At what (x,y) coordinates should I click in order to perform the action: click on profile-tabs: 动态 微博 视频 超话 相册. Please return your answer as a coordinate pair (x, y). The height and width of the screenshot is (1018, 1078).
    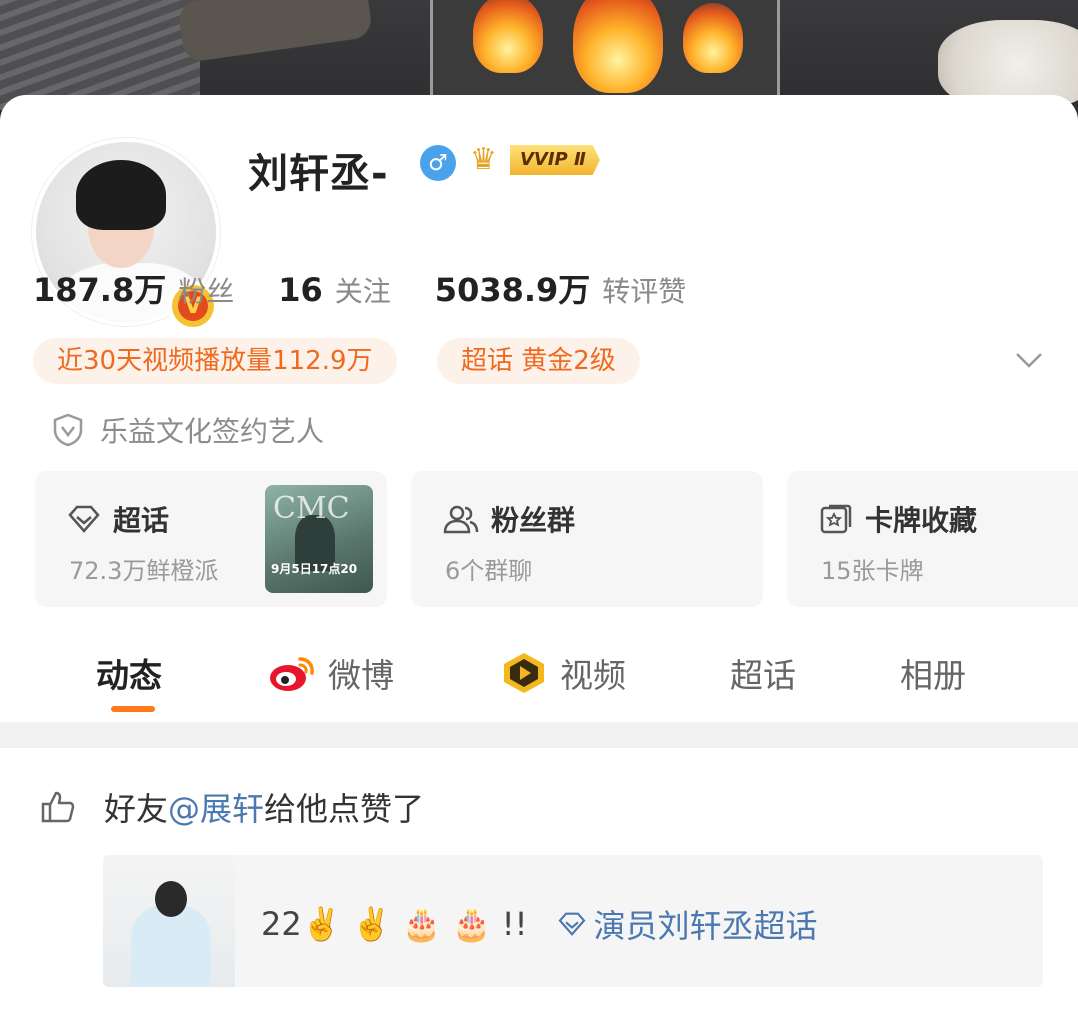
    Looking at the image, I should click on (539, 674).